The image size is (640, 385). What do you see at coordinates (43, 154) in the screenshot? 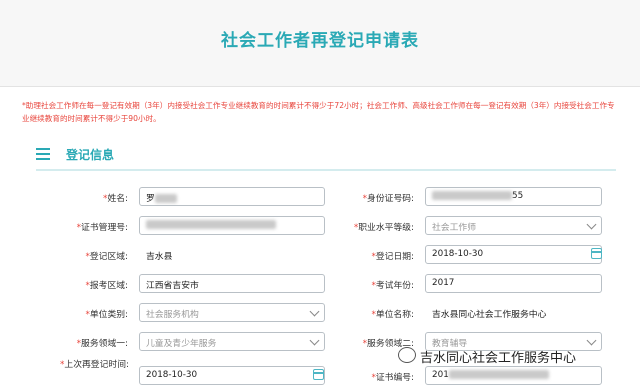
I see `list-icon` at bounding box center [43, 154].